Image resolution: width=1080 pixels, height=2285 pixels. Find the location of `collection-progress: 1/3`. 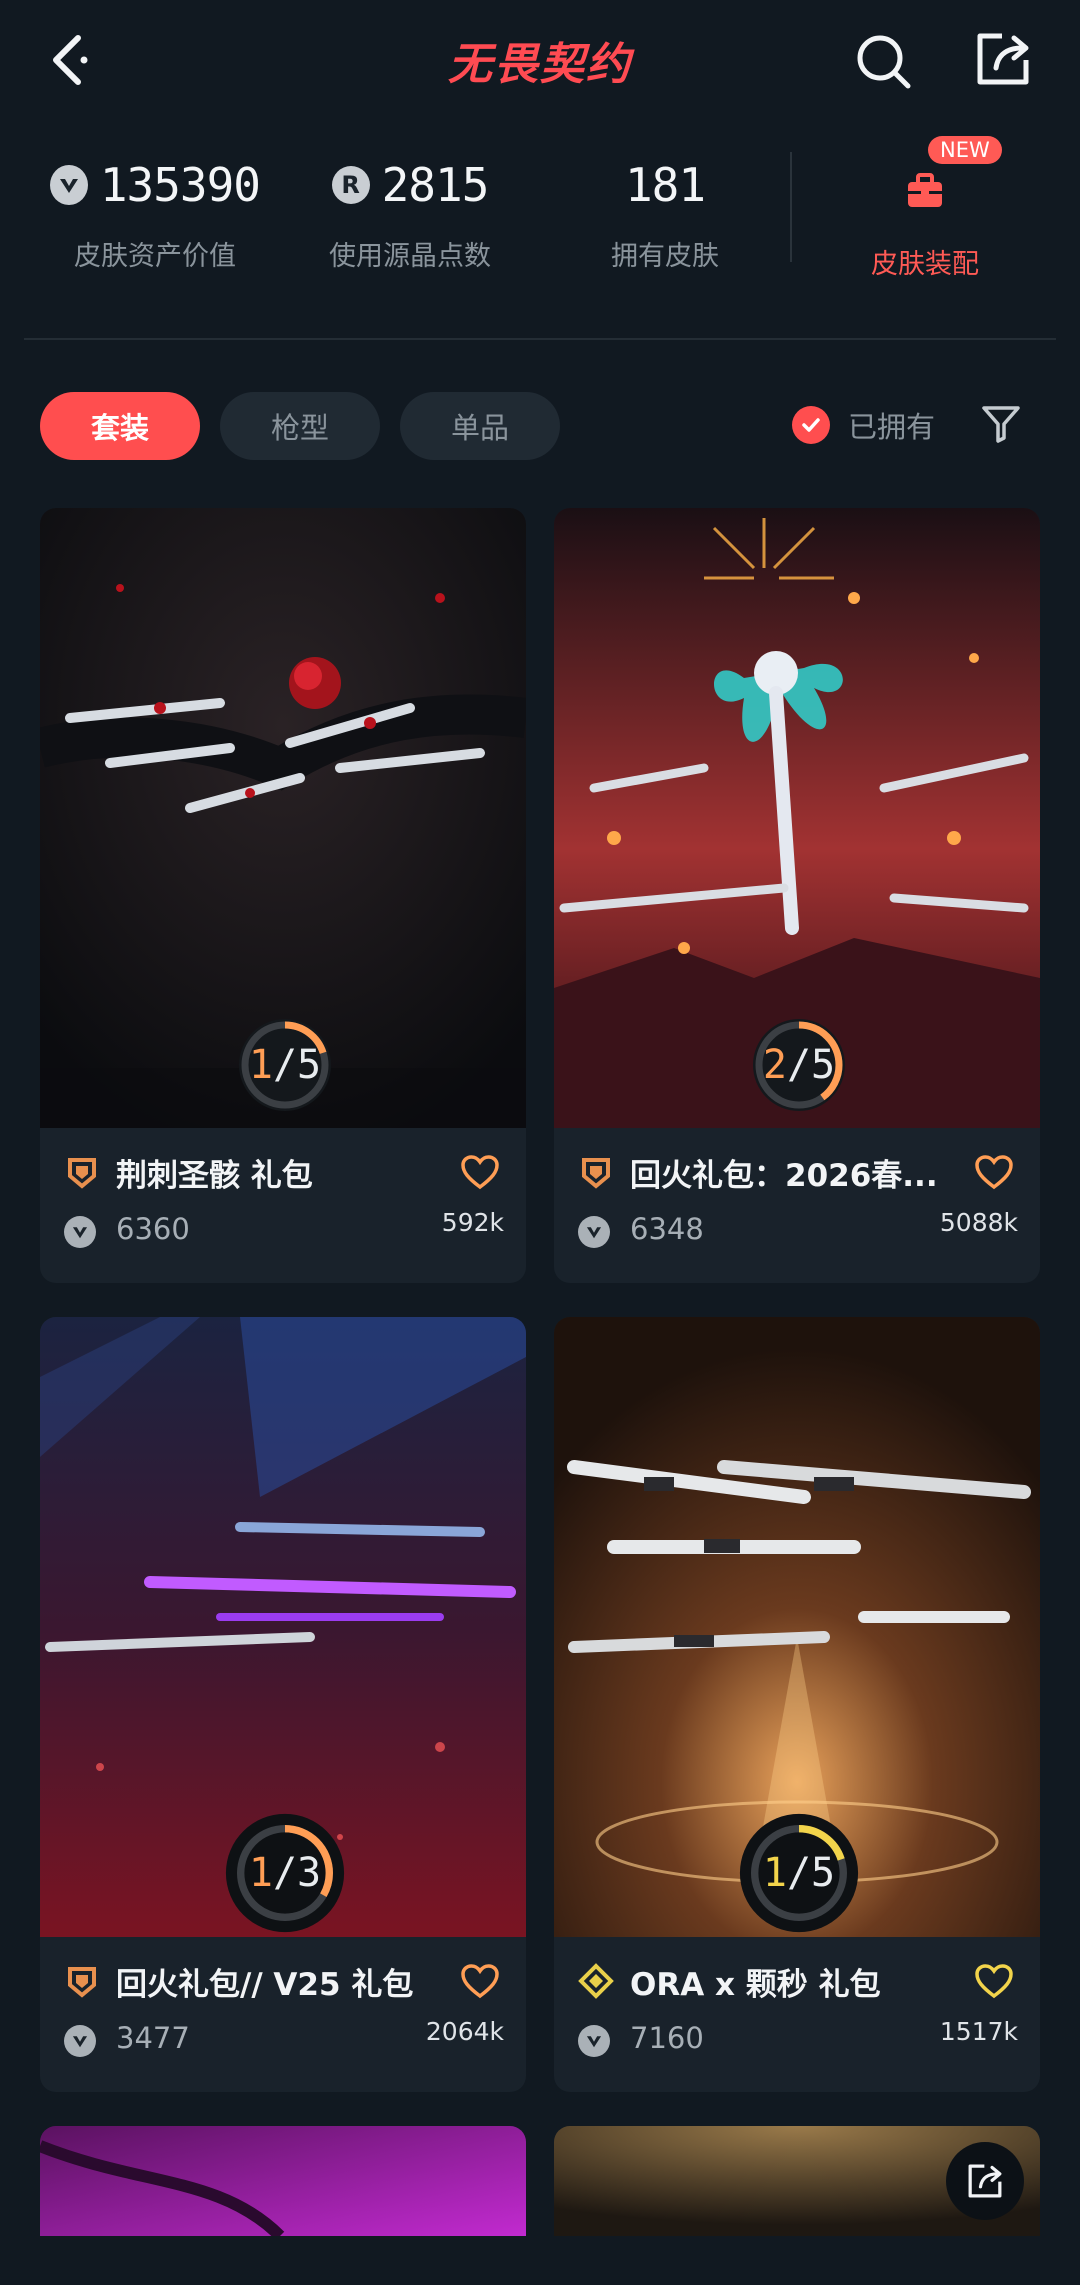

collection-progress: 1/3 is located at coordinates (285, 1873).